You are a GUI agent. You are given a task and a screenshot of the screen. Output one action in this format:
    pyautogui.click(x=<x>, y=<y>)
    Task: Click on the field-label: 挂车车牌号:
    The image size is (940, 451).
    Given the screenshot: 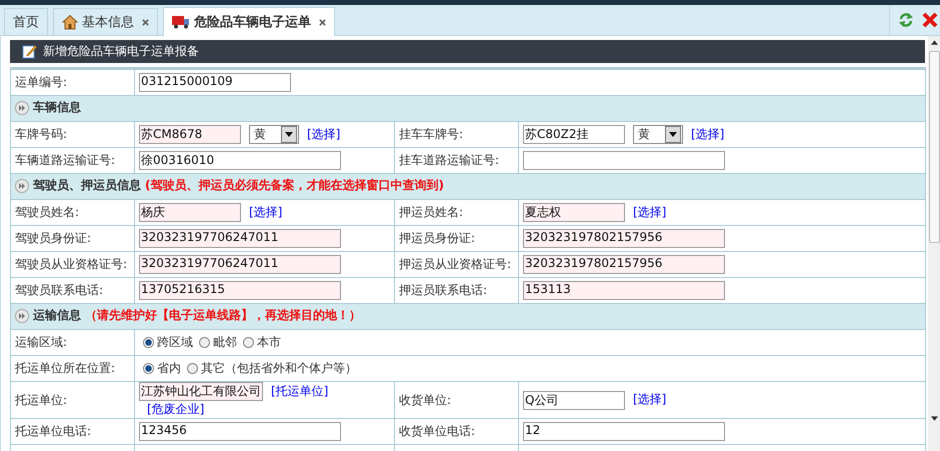 What is the action you would take?
    pyautogui.click(x=431, y=134)
    